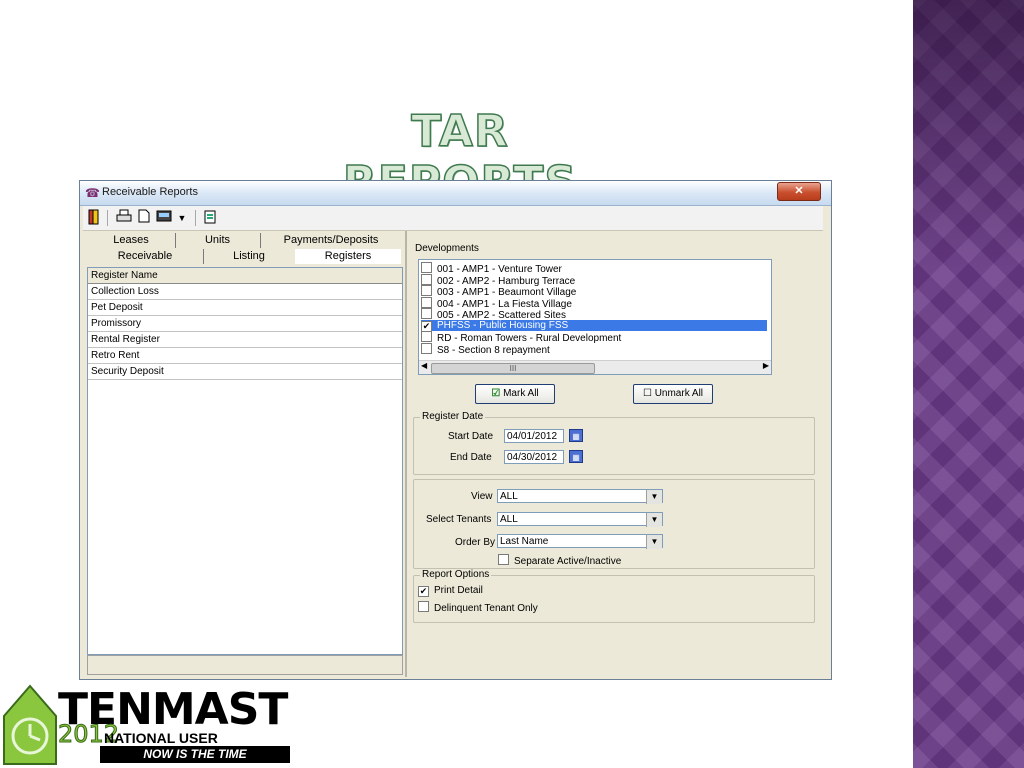  I want to click on mark-all-label: Mark All, so click(521, 393).